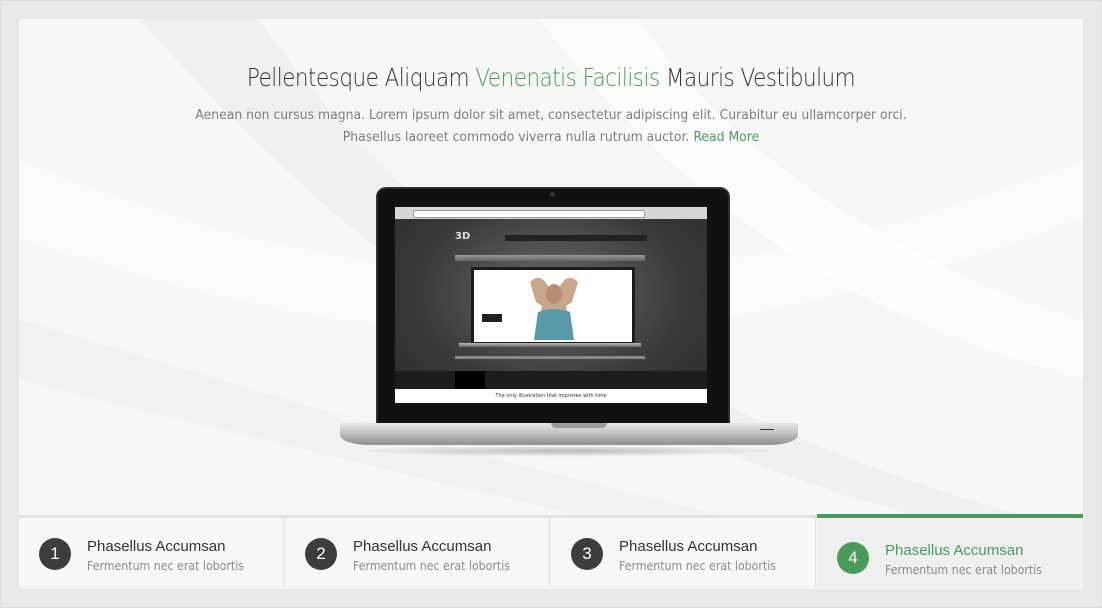  I want to click on laptop-base, so click(569, 434).